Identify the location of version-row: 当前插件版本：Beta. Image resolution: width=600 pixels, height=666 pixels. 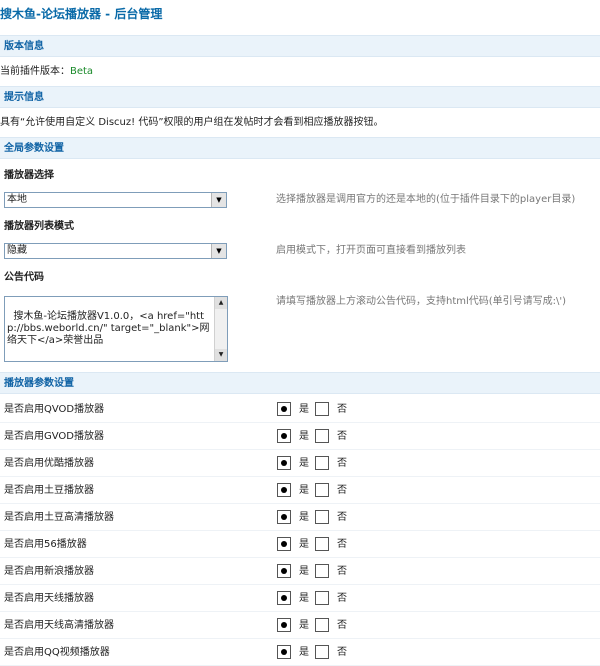
(46, 72).